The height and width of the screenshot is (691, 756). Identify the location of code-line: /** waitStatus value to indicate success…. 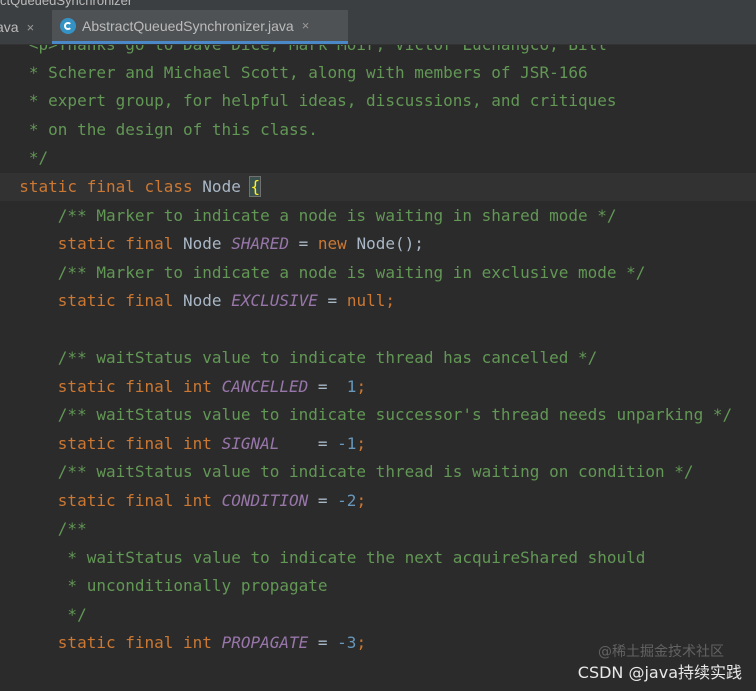
(366, 414).